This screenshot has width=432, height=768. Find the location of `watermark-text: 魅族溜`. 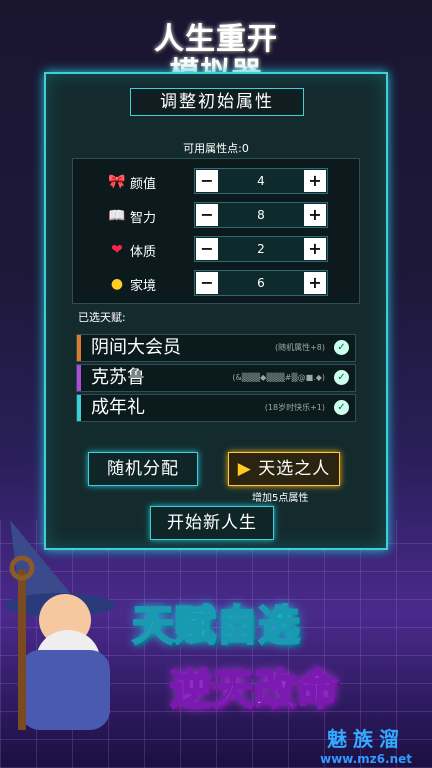

watermark-text: 魅族溜 is located at coordinates (366, 739).